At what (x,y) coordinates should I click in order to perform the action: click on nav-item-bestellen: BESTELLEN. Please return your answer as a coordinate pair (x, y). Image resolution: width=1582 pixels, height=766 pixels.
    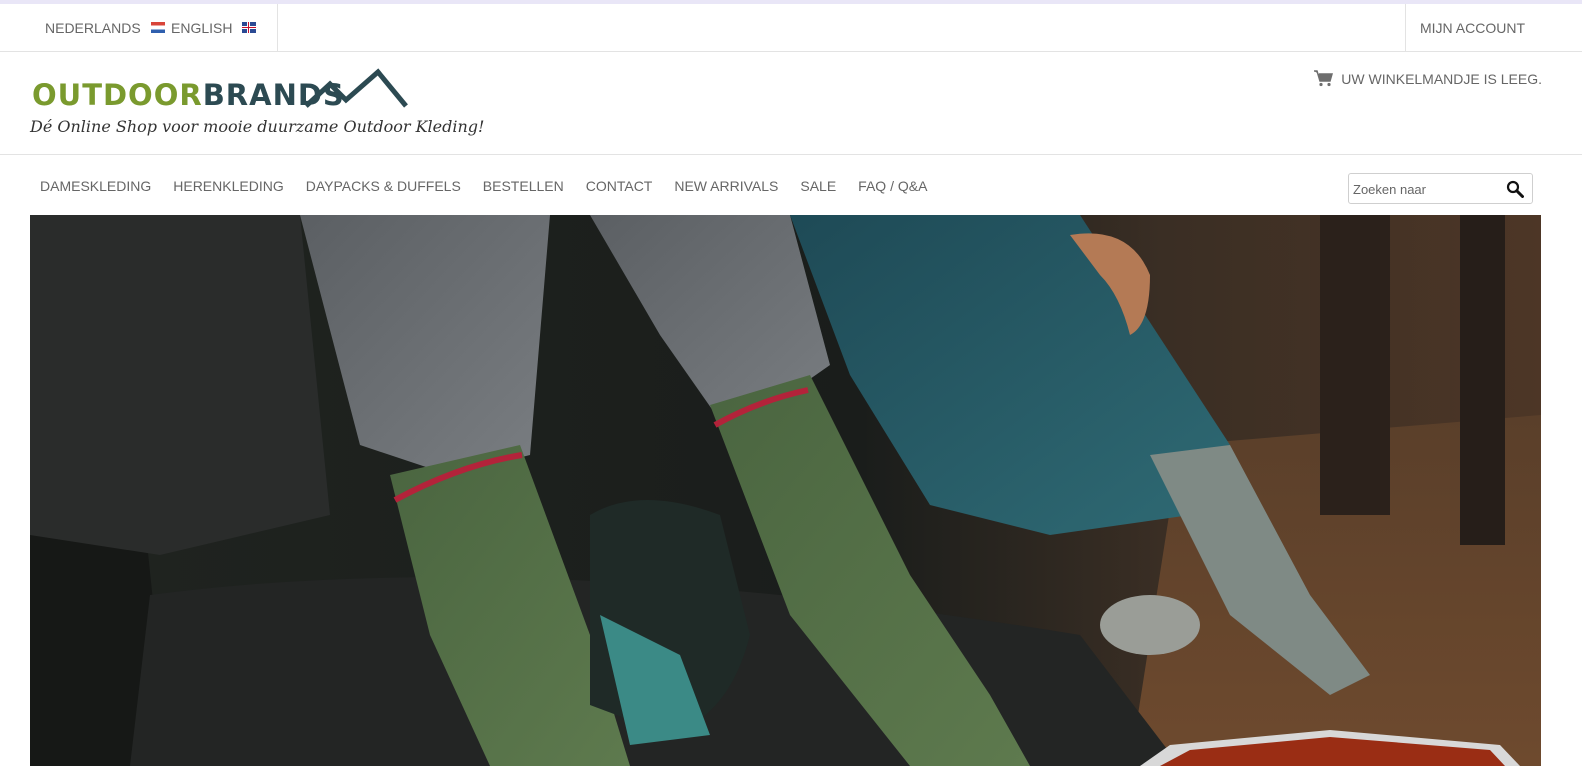
    Looking at the image, I should click on (523, 186).